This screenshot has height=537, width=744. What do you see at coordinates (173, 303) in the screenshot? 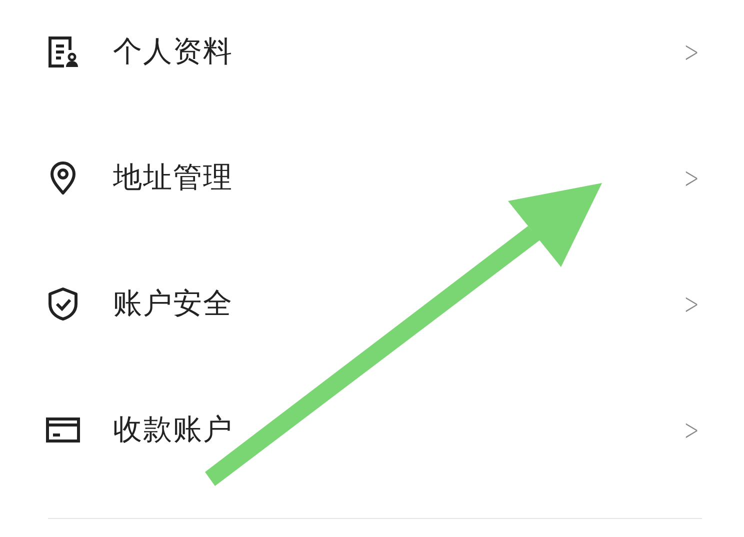
I see `menu-label: 账户安全` at bounding box center [173, 303].